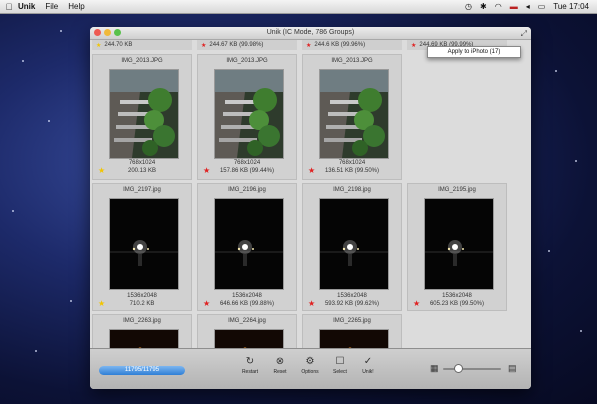 The image size is (597, 404). Describe the element at coordinates (142, 370) in the screenshot. I see `progress-bar: 11795/11795` at that location.